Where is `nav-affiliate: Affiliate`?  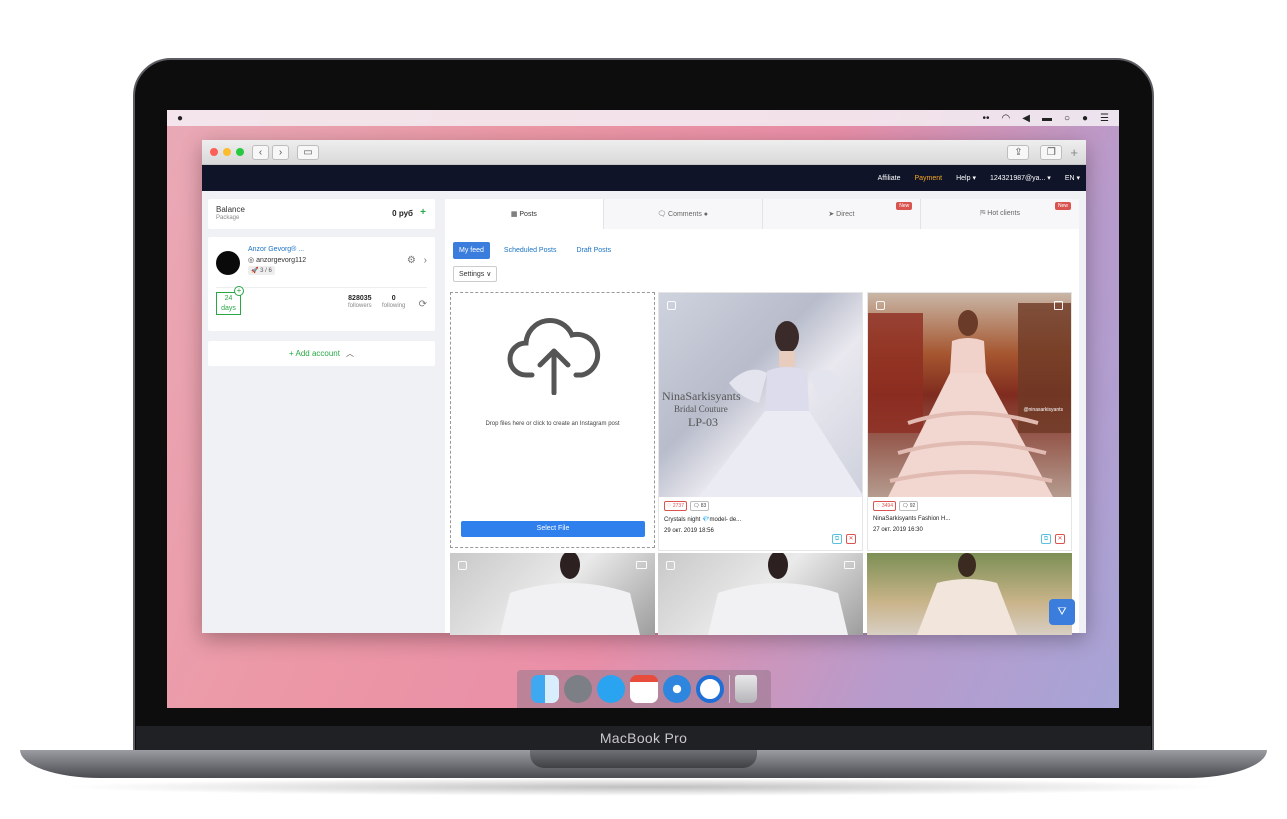 nav-affiliate: Affiliate is located at coordinates (889, 178).